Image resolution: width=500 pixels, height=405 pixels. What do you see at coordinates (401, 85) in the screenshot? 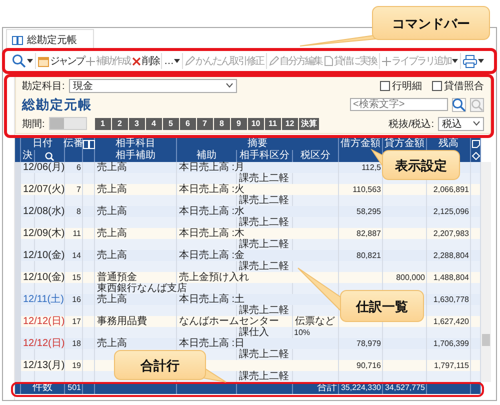
I see `checkbox-option: 行明細` at bounding box center [401, 85].